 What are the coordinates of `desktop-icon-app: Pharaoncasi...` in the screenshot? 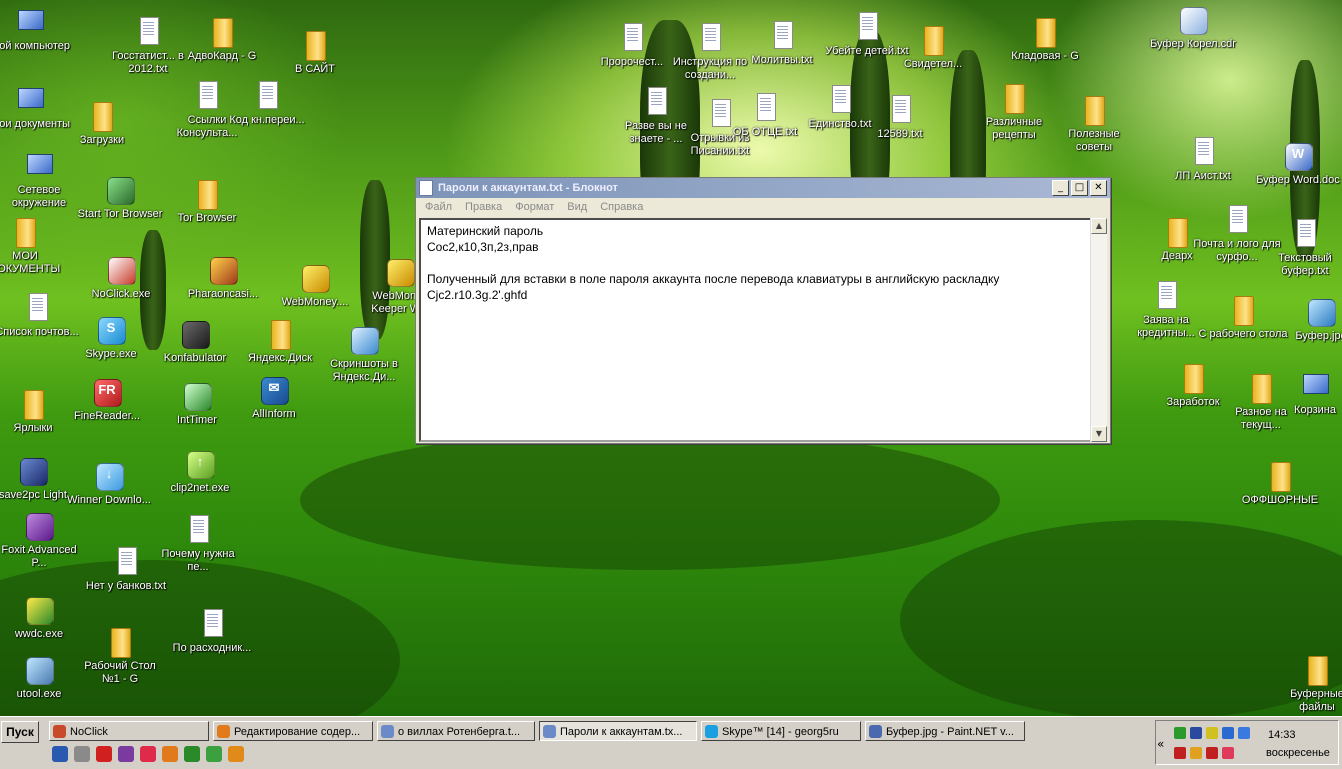 It's located at (223, 277).